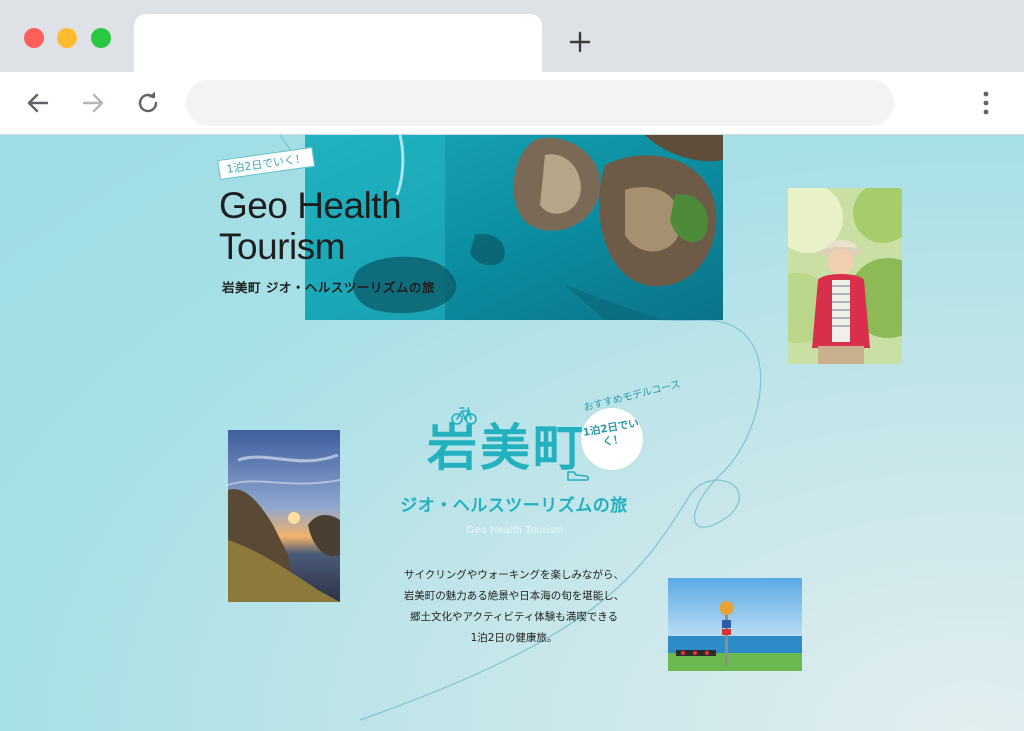 The height and width of the screenshot is (731, 1024). Describe the element at coordinates (338, 43) in the screenshot. I see `browser-tab` at that location.